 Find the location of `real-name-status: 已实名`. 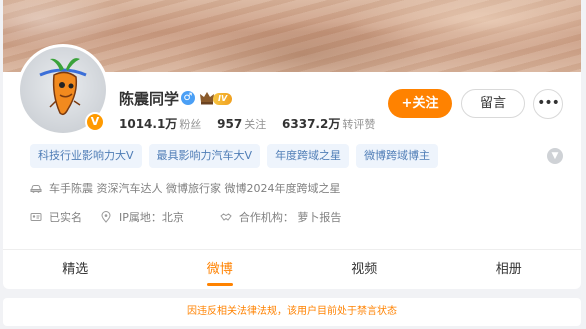

real-name-status: 已实名 is located at coordinates (65, 217).